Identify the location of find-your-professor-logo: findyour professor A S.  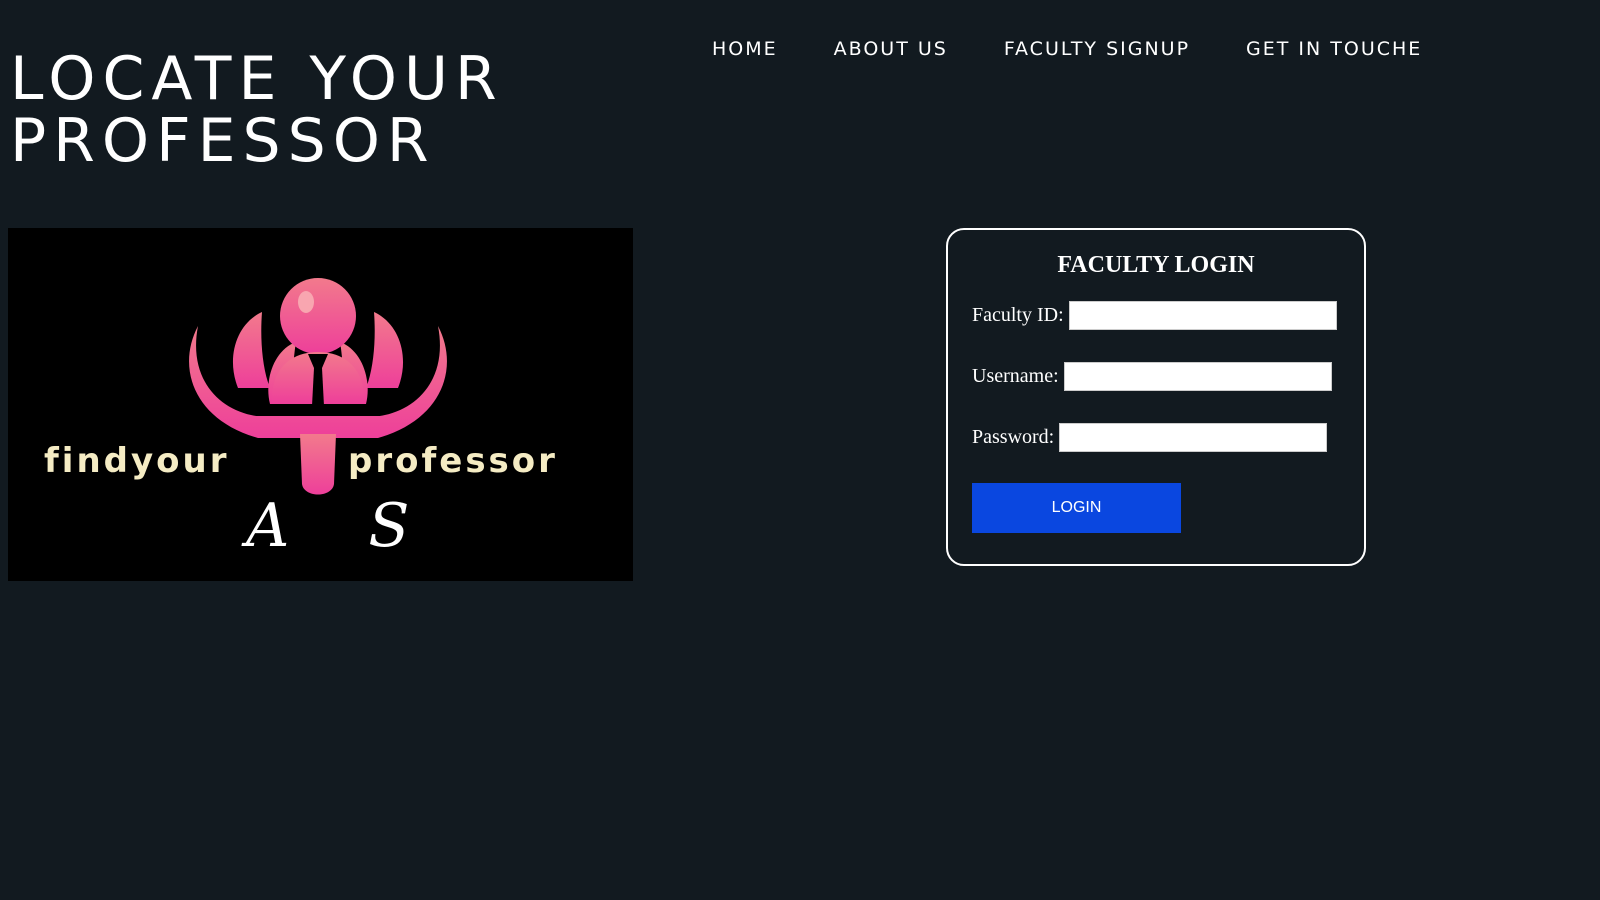
(301, 419).